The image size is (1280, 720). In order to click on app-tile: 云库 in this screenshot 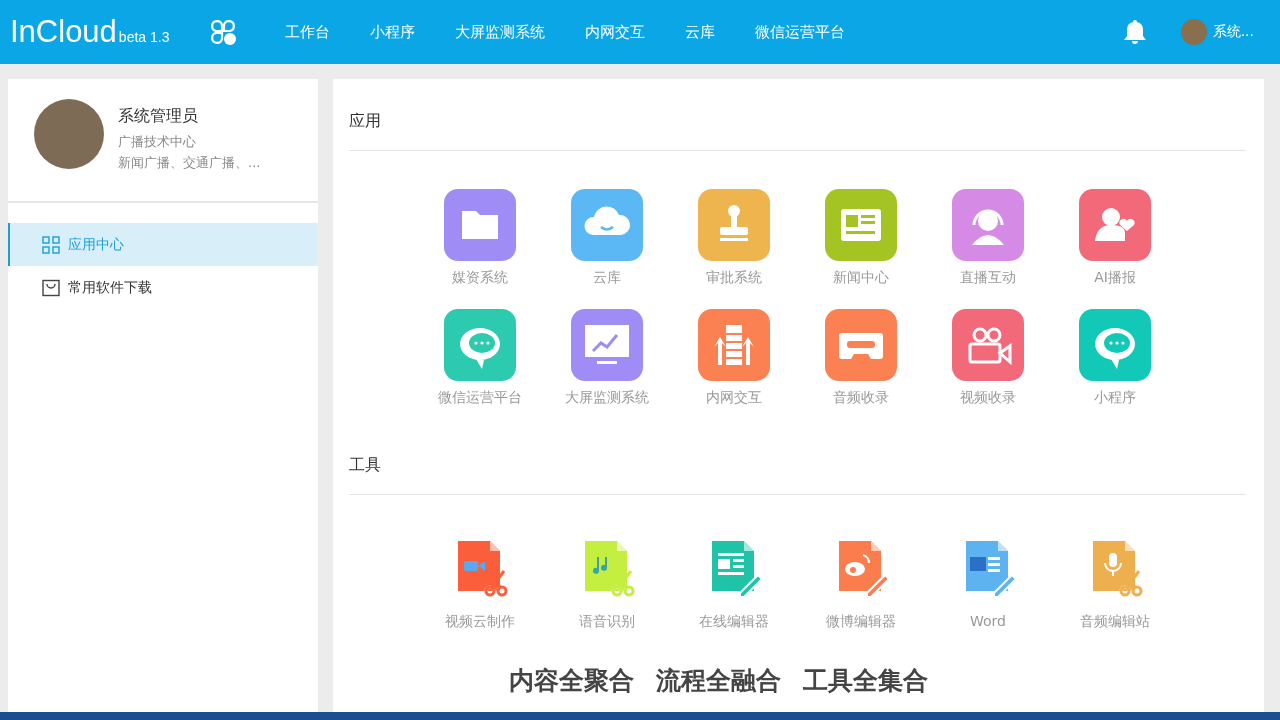, I will do `click(607, 238)`.